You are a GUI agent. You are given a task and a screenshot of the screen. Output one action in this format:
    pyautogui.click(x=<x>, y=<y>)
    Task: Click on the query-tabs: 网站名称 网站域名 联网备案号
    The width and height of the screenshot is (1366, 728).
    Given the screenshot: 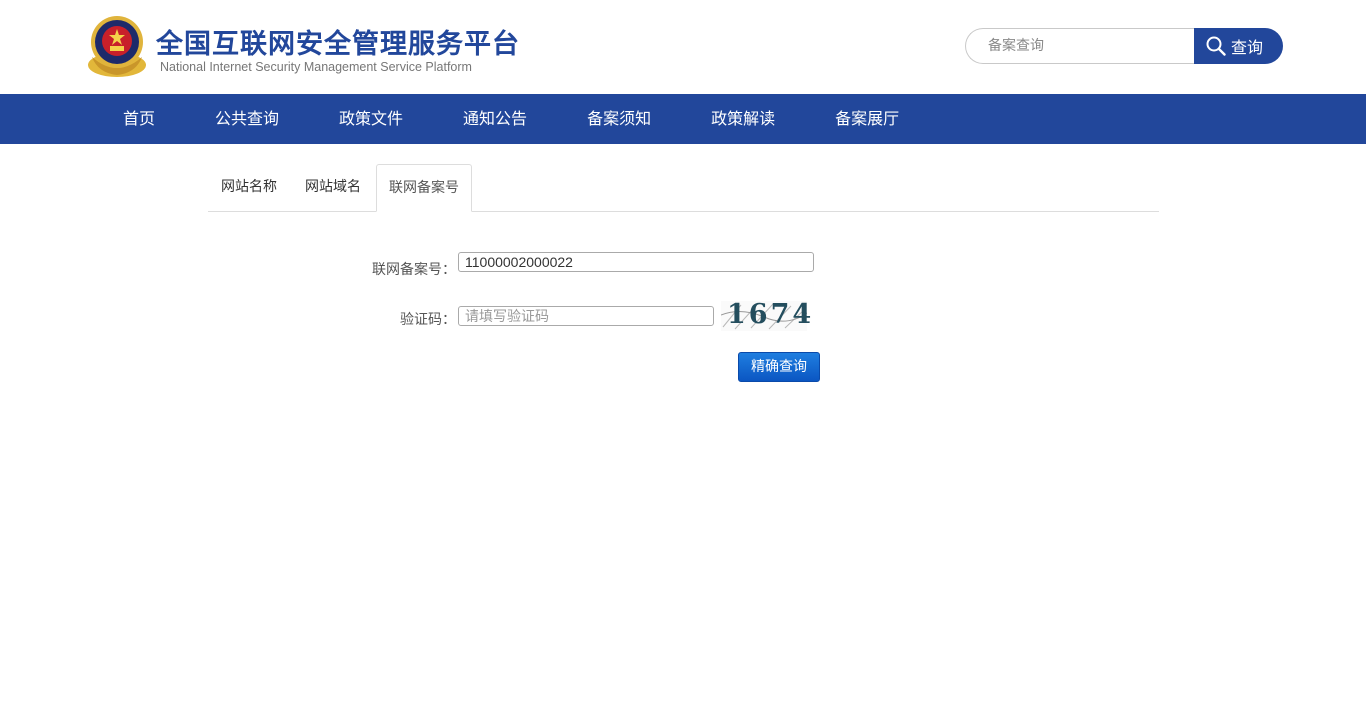 What is the action you would take?
    pyautogui.click(x=683, y=188)
    